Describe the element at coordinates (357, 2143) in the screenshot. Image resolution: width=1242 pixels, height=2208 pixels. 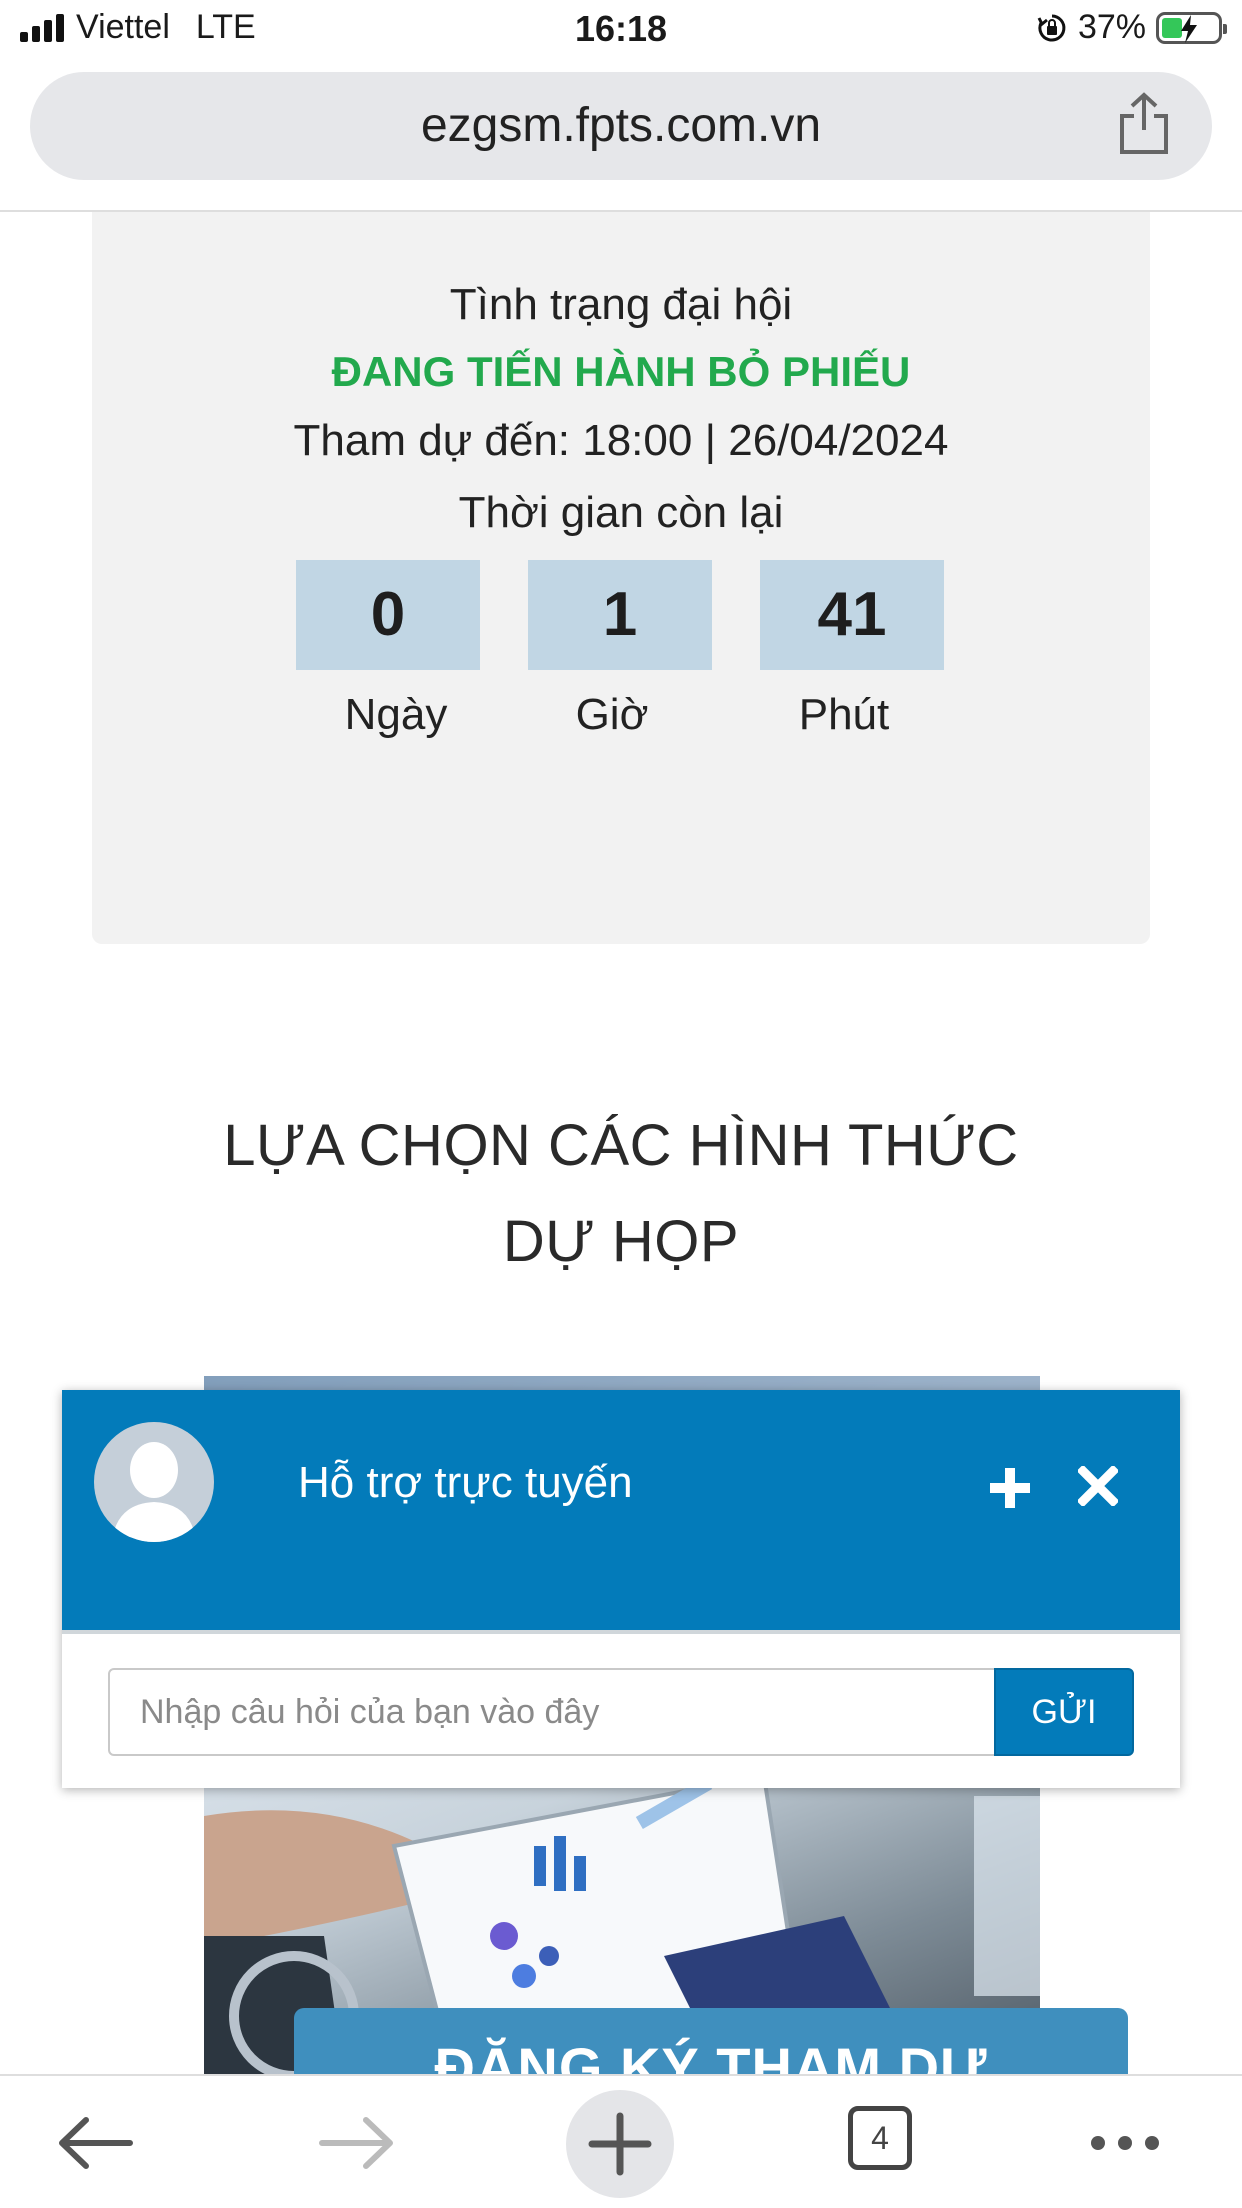
I see `forward-icon` at that location.